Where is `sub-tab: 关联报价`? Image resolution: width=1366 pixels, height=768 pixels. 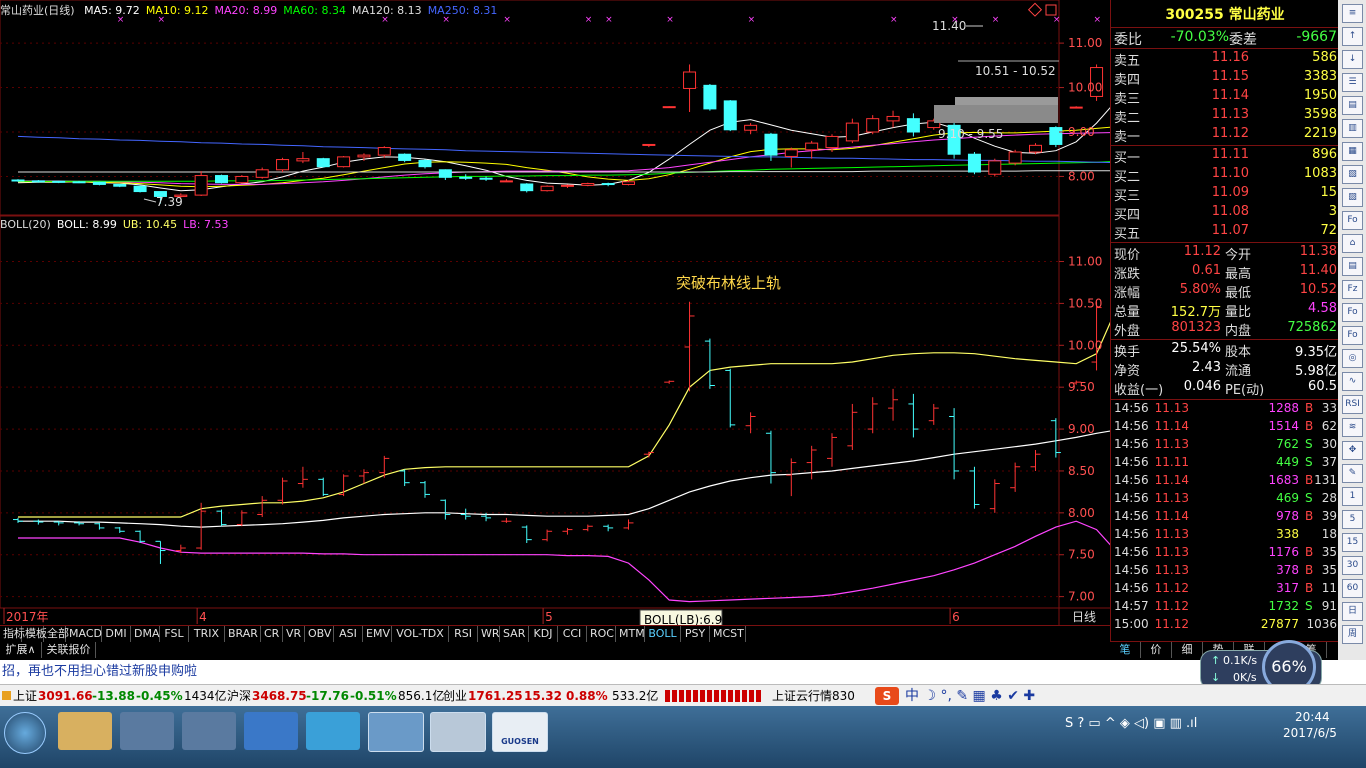 sub-tab: 关联报价 is located at coordinates (69, 650).